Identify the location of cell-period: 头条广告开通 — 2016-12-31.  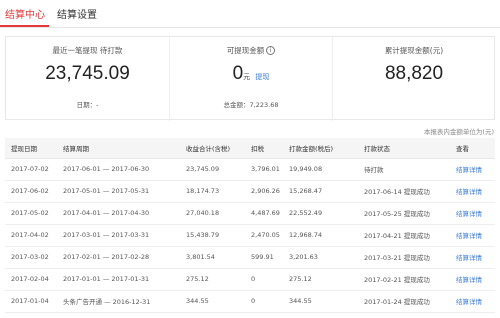
(118, 301).